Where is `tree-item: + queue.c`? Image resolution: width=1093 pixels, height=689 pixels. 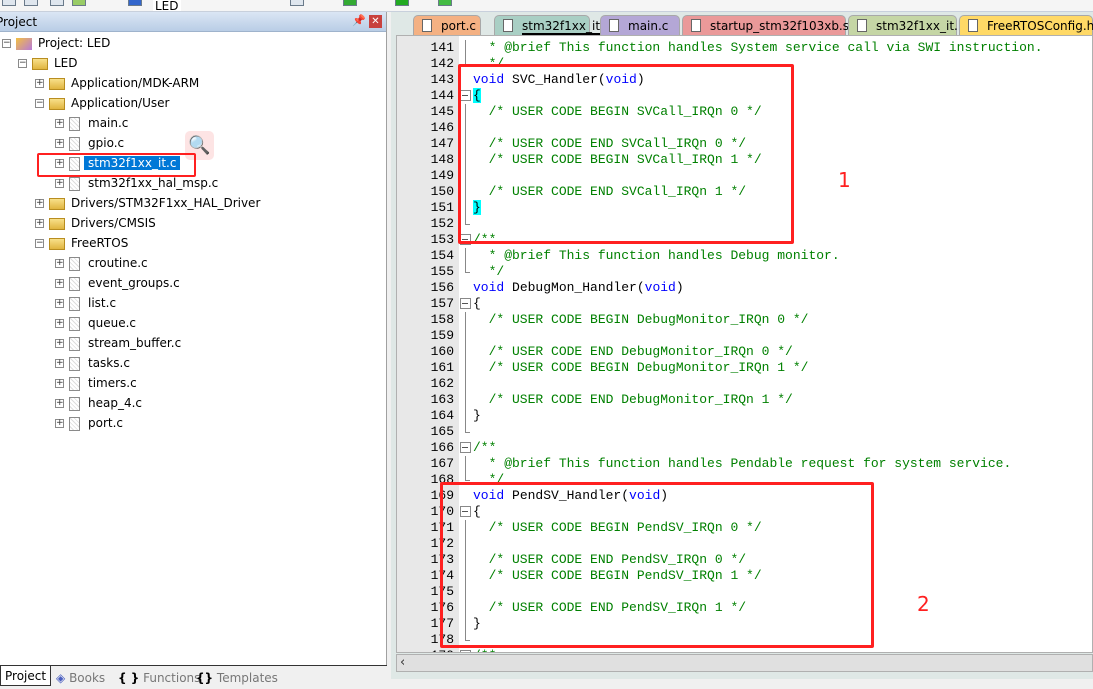
tree-item: + queue.c is located at coordinates (95, 323).